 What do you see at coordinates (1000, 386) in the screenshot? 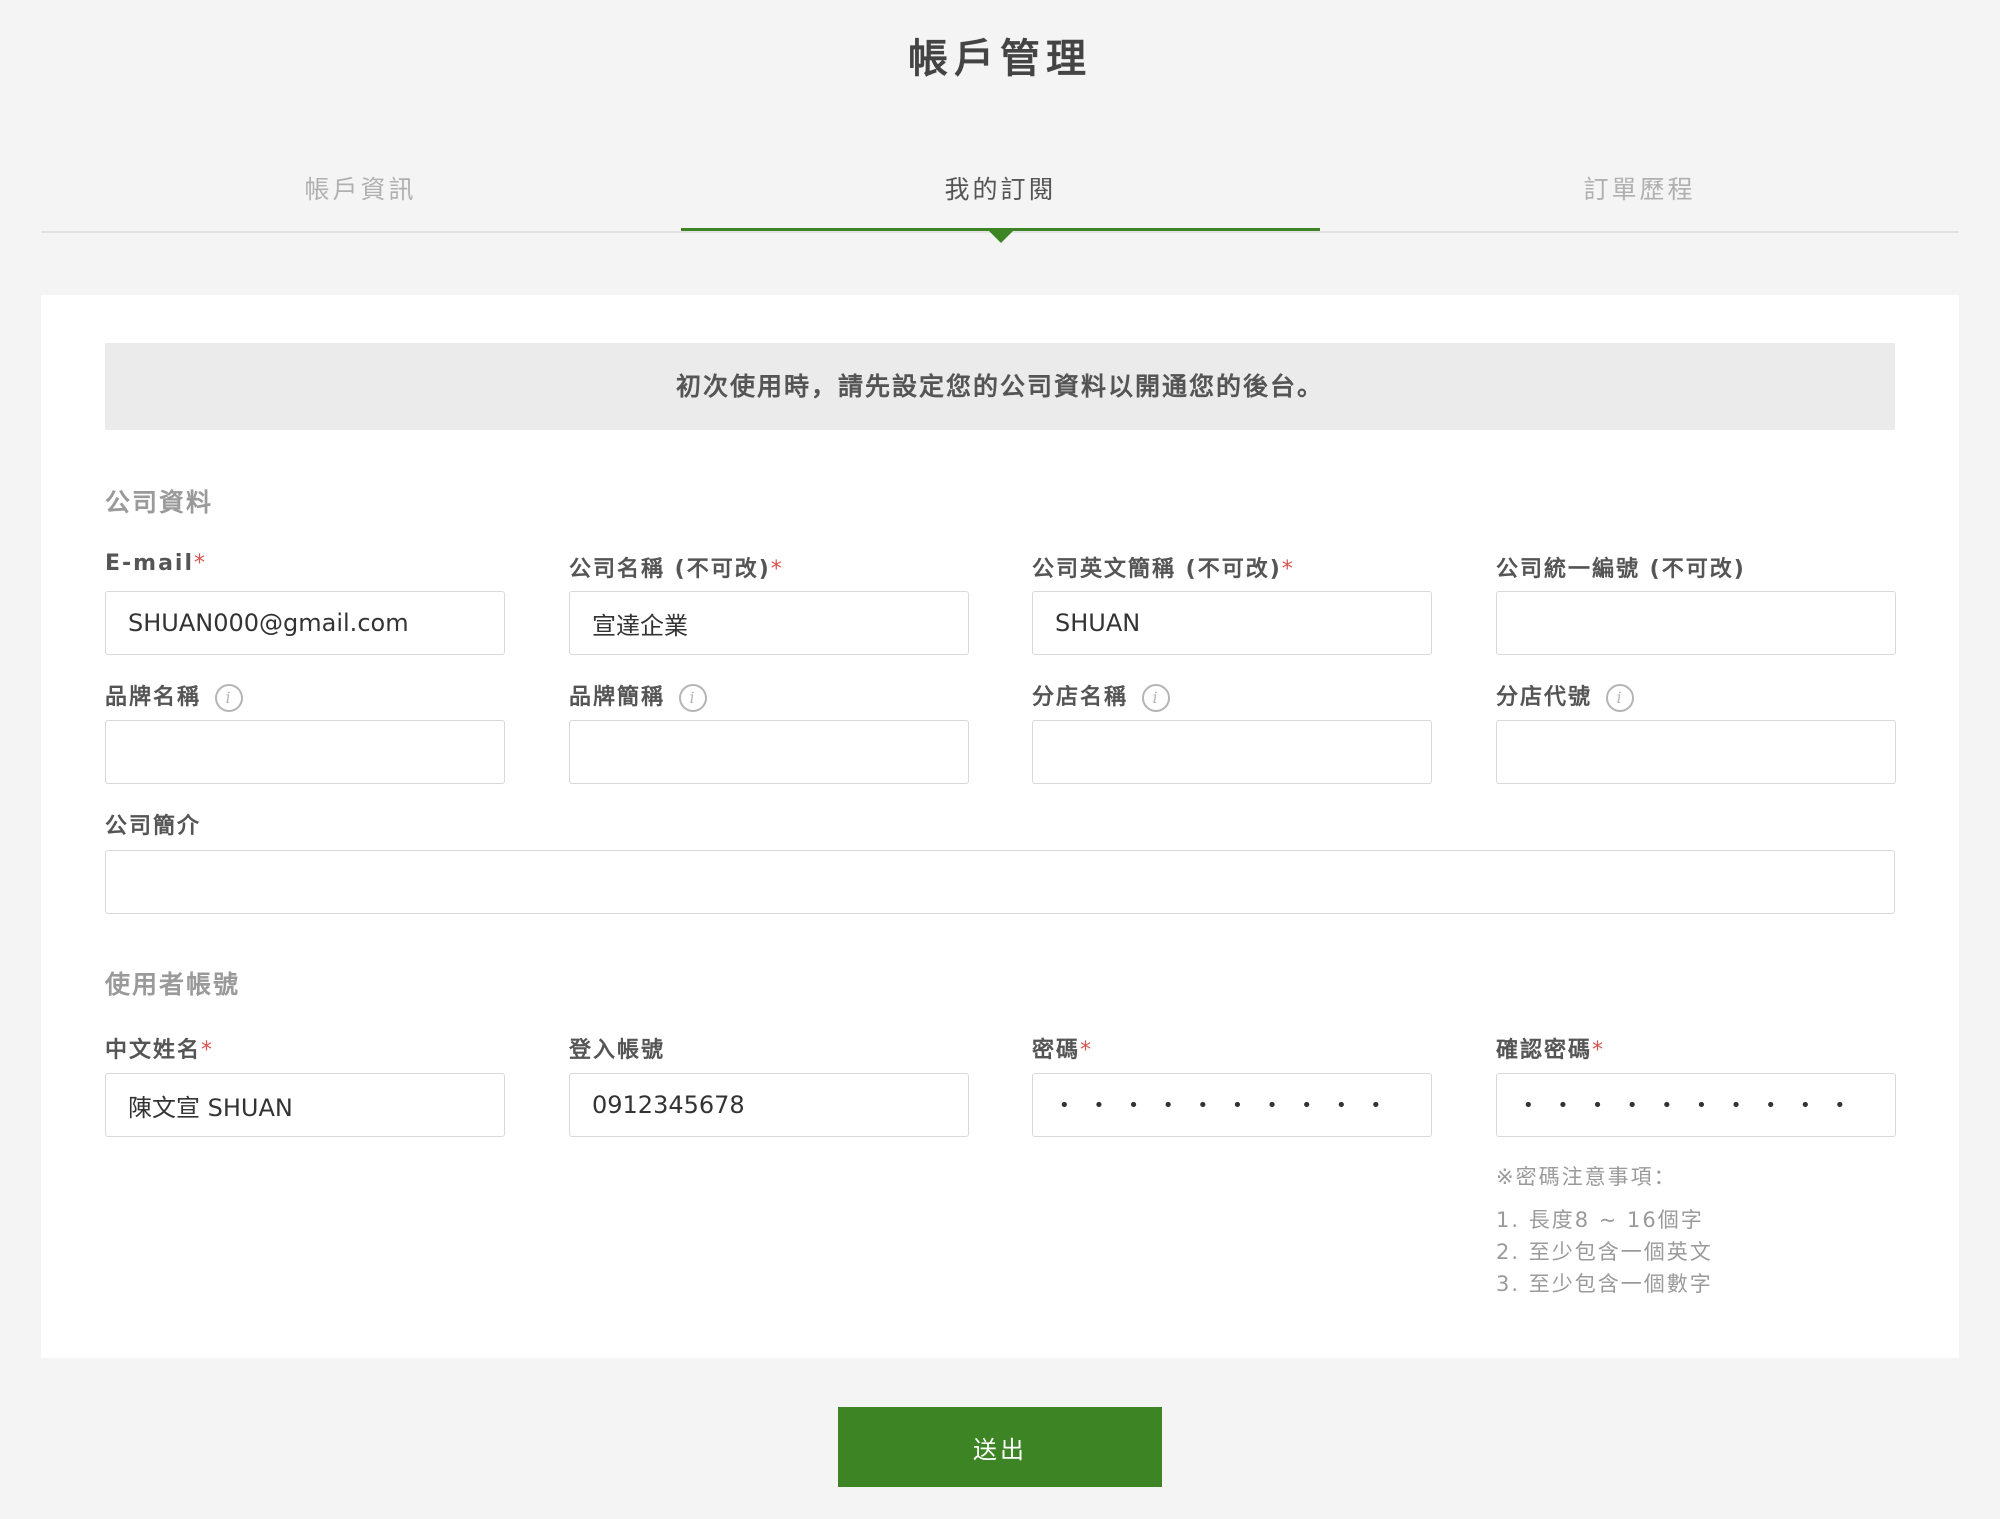
I see `setup-notice: 初次使用時，請先設定您的公司資料以開通您的後台。` at bounding box center [1000, 386].